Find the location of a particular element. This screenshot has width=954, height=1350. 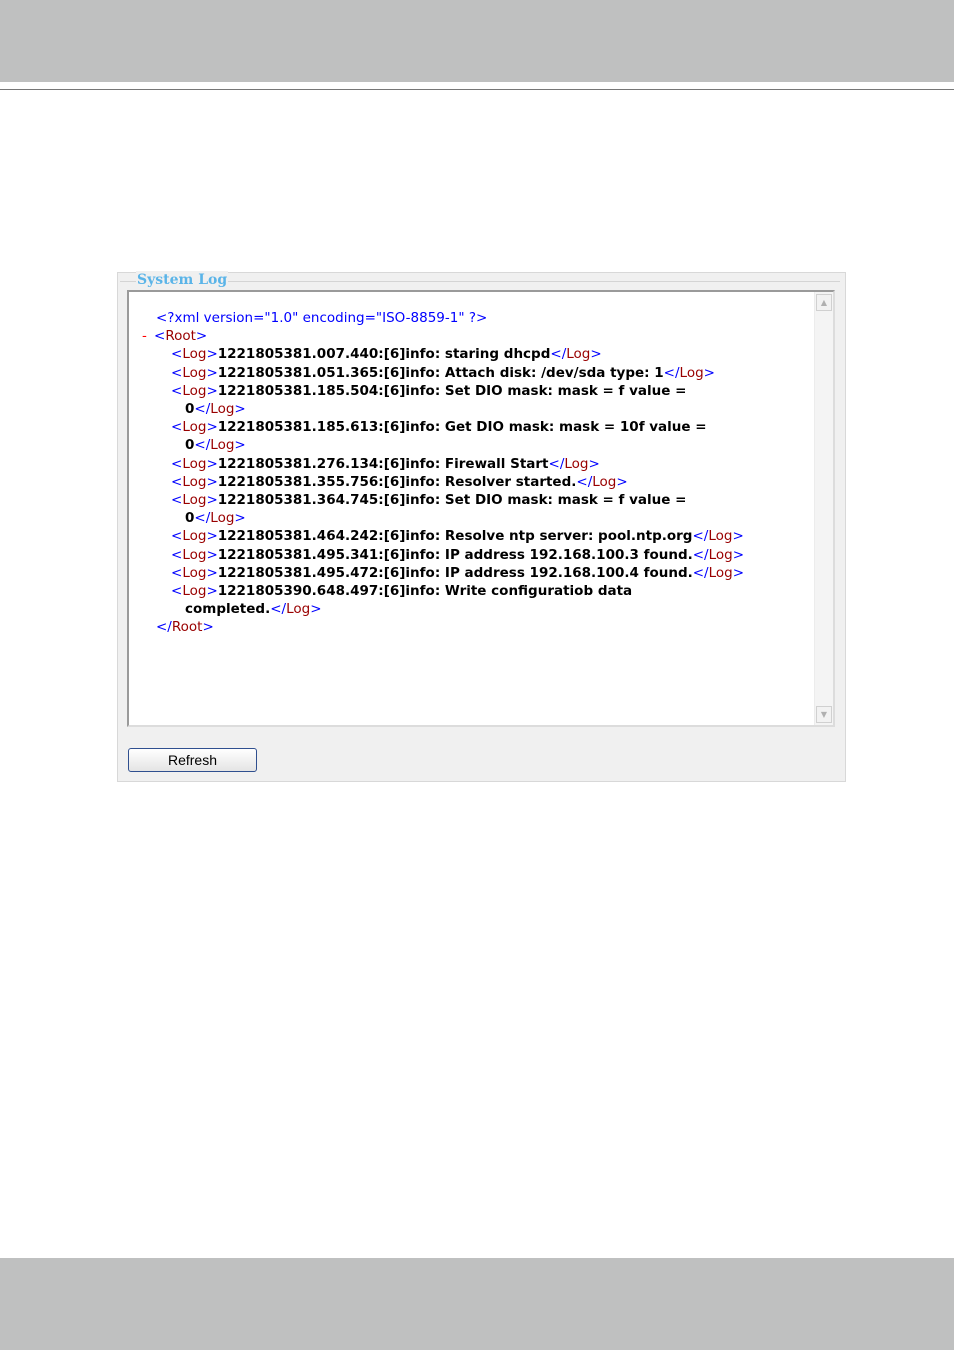

page-header-band is located at coordinates (477, 41).